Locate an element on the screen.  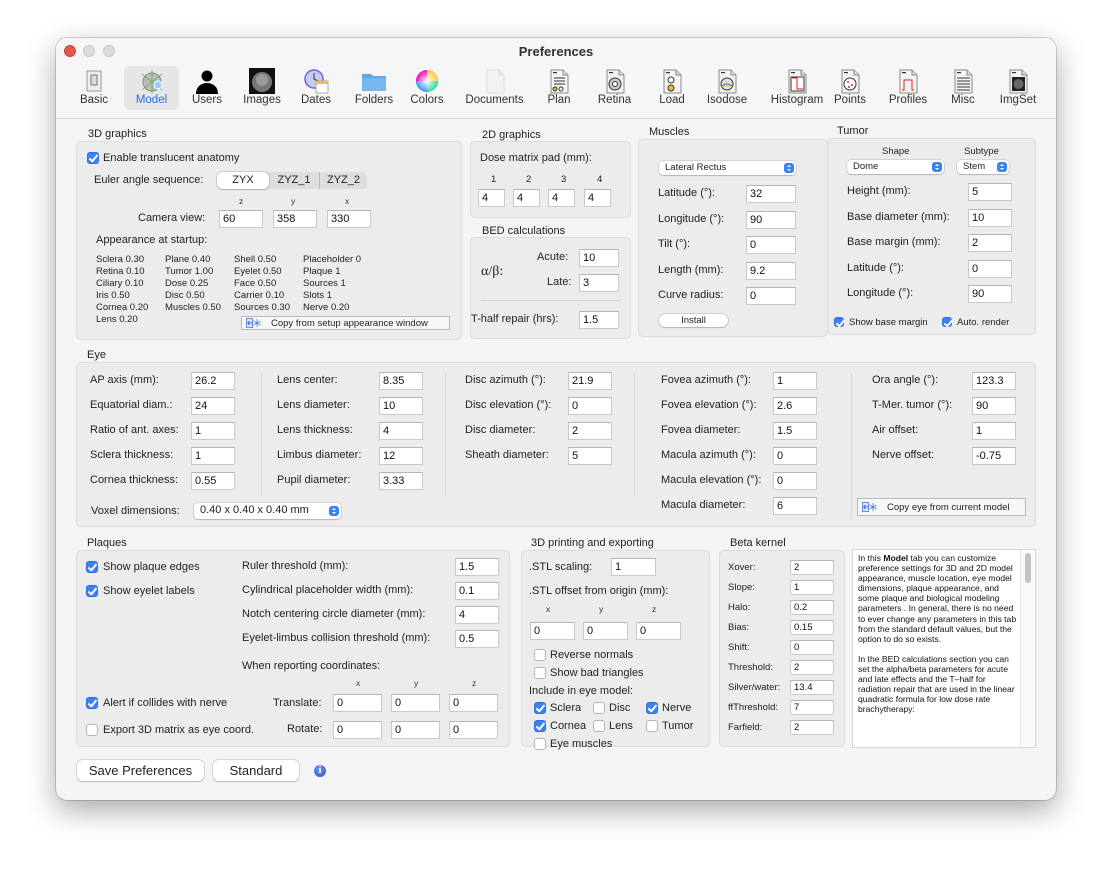
show-plaque-edges-checkbox is located at coordinates (92, 567).